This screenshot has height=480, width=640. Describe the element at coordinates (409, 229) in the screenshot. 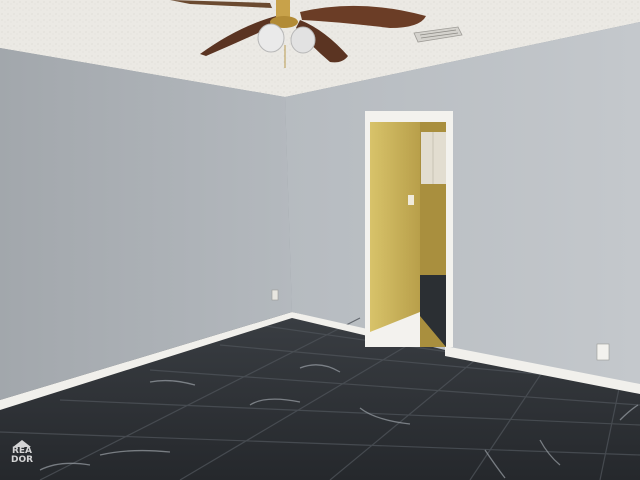

I see `doorway` at that location.